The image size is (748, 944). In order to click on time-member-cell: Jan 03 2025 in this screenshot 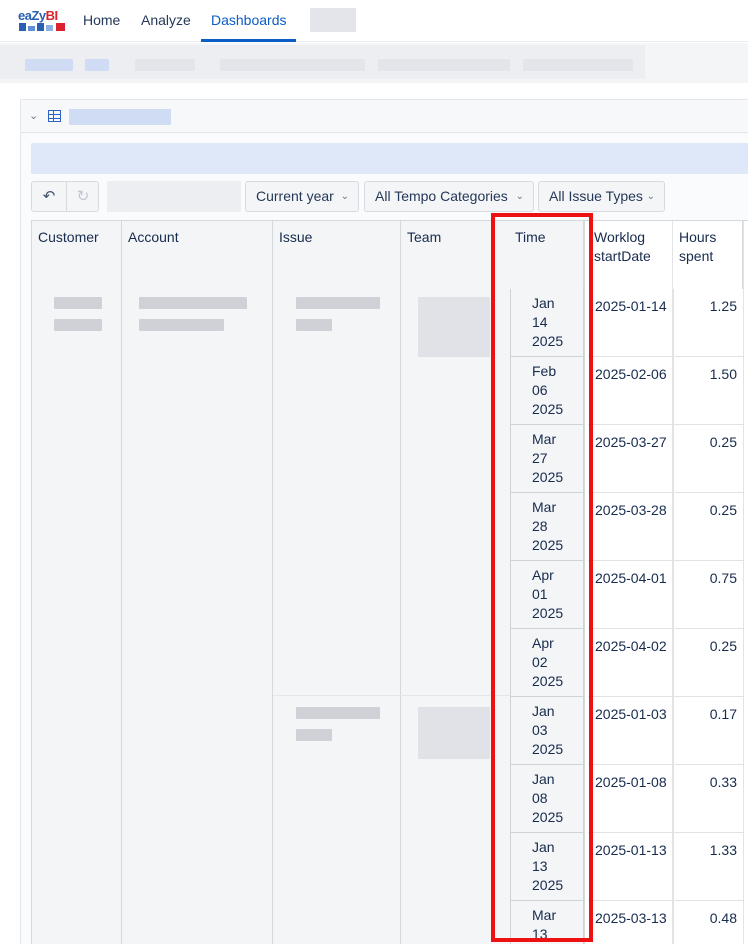, I will do `click(547, 731)`.